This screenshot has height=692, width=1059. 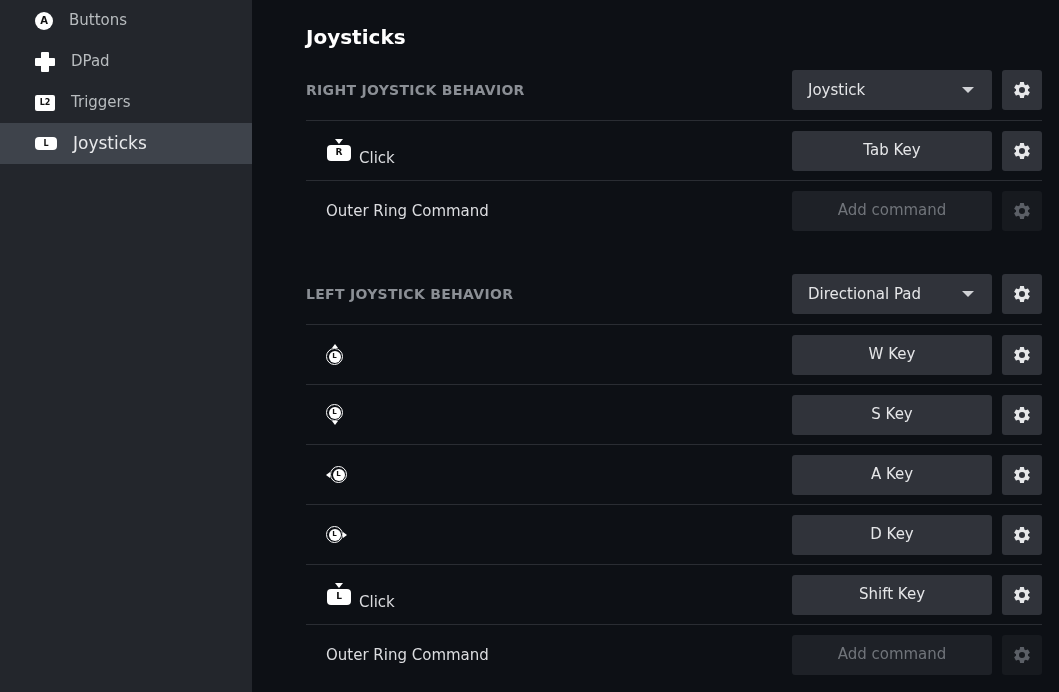 What do you see at coordinates (410, 294) in the screenshot?
I see `section-heading: LEFT JOYSTICK BEHAVIOR` at bounding box center [410, 294].